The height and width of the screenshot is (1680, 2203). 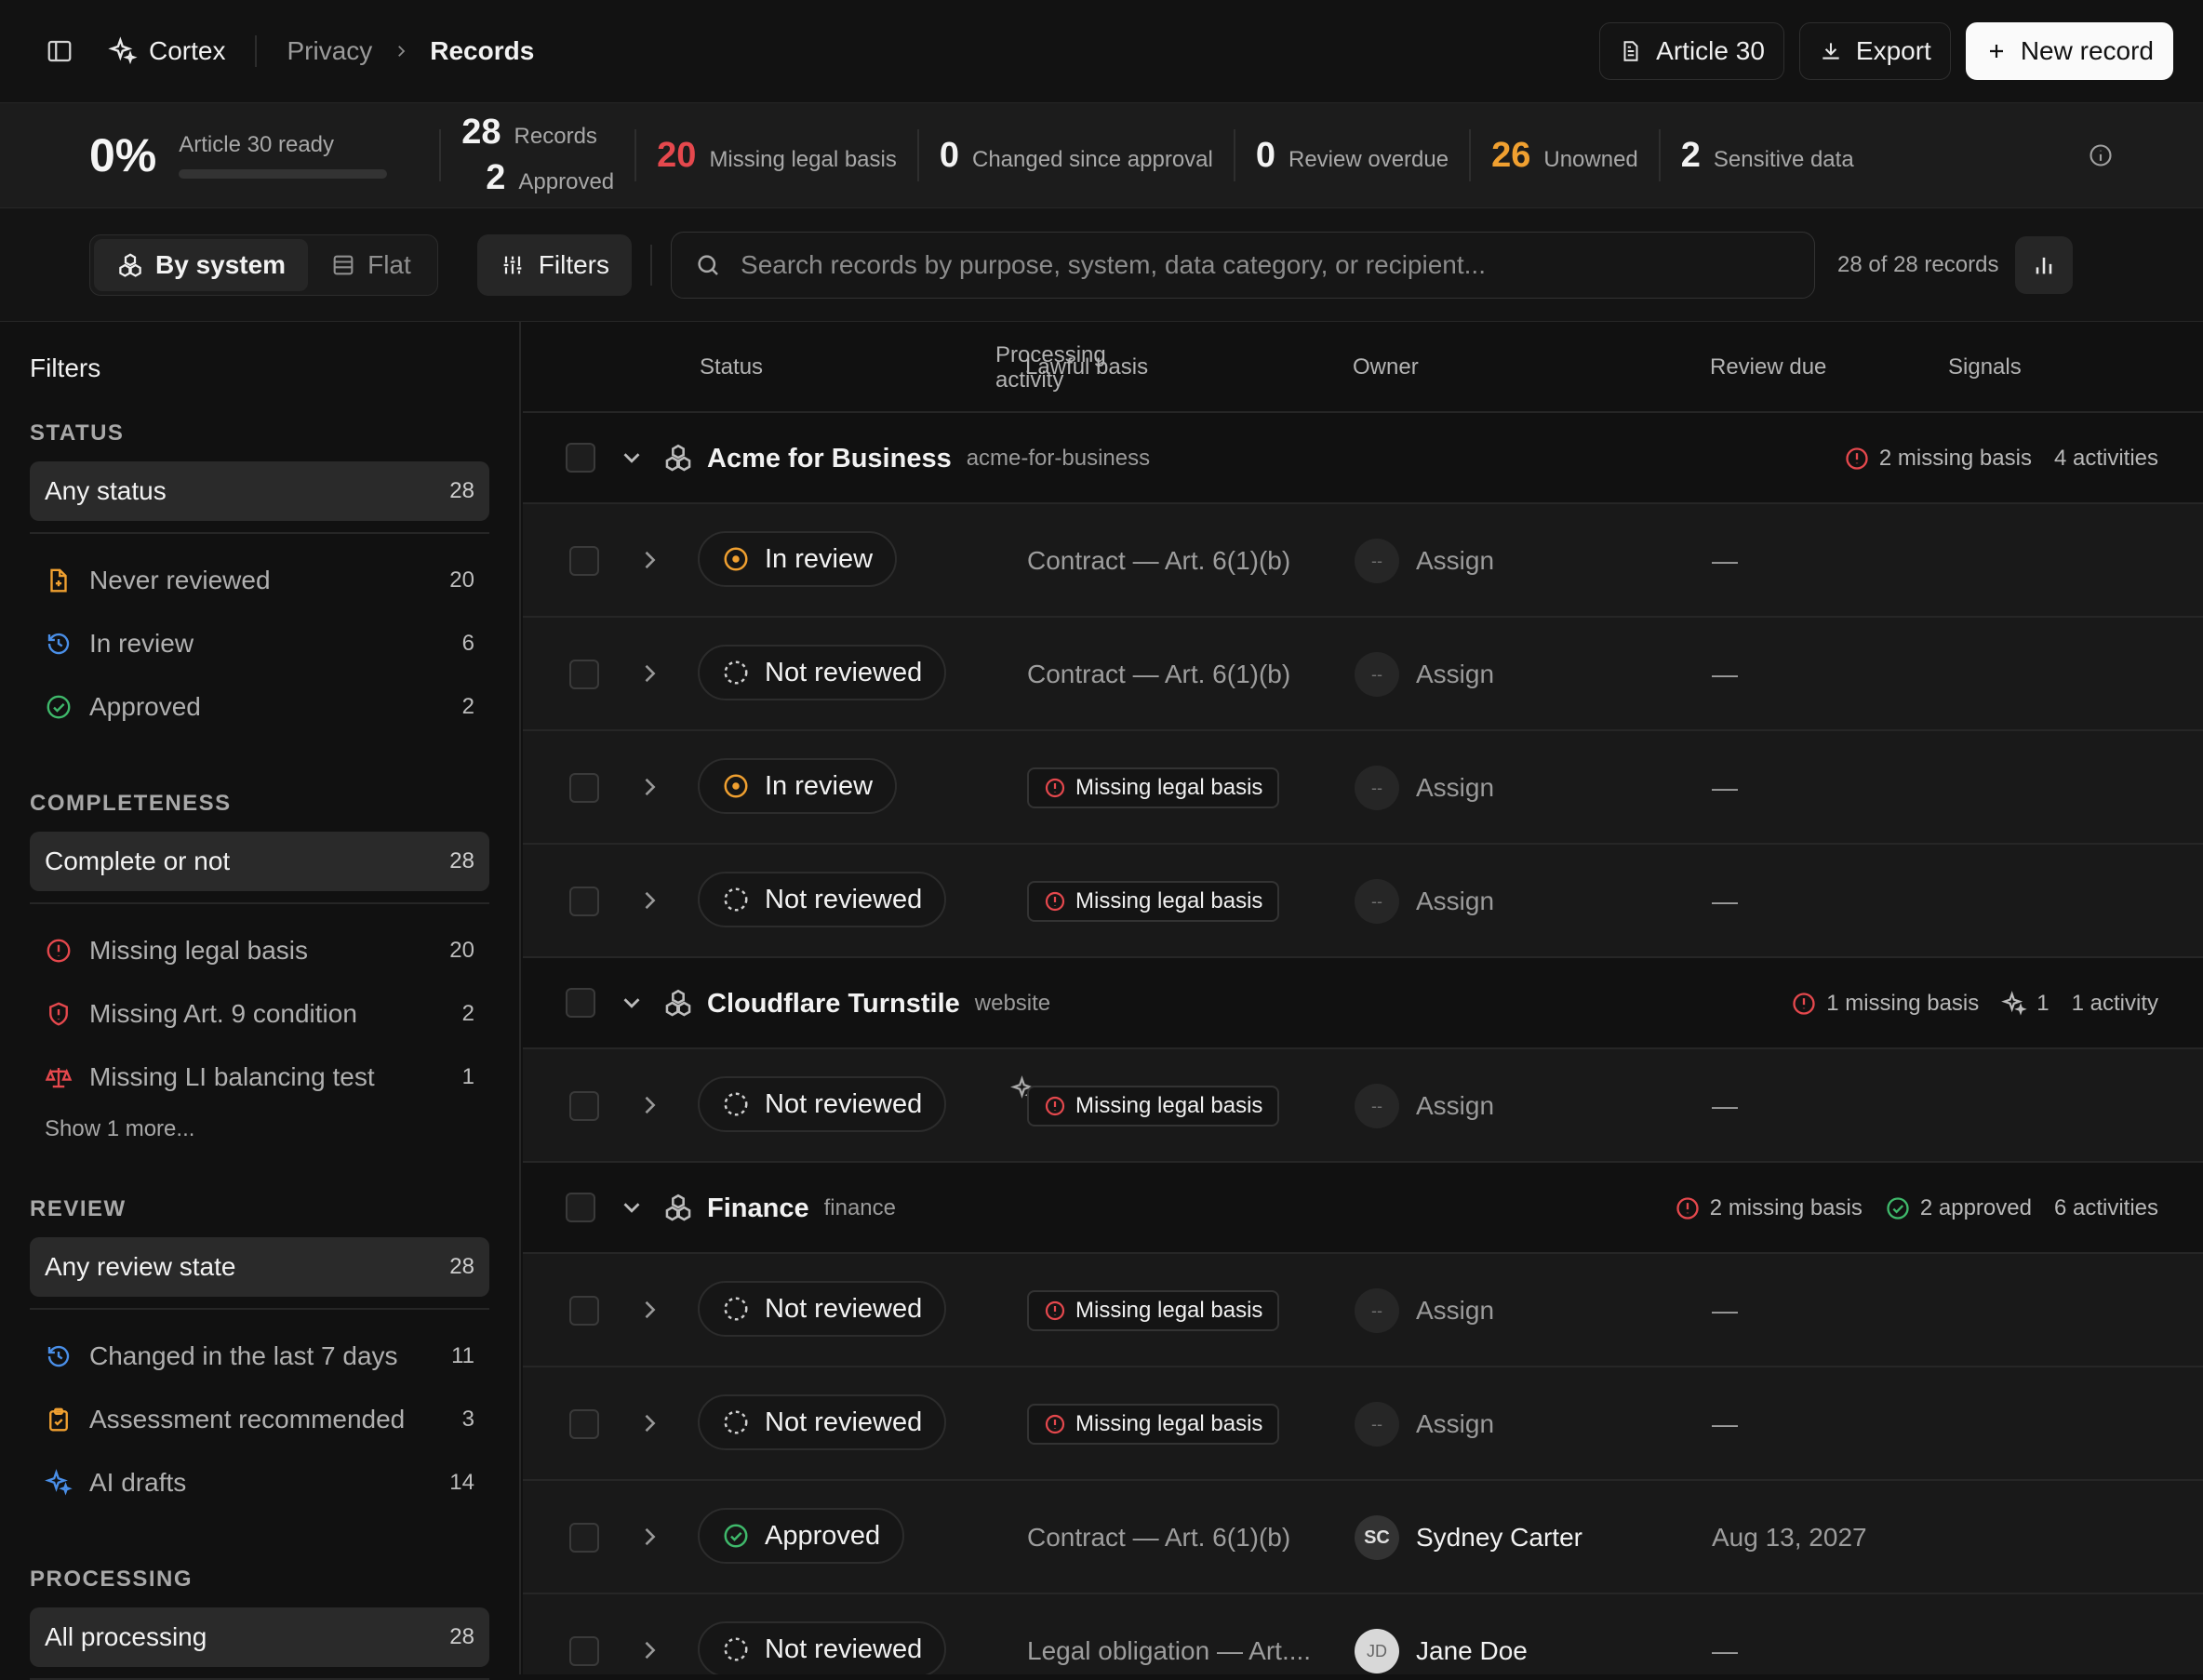 I want to click on filter-in-review: In review 6, so click(x=259, y=643).